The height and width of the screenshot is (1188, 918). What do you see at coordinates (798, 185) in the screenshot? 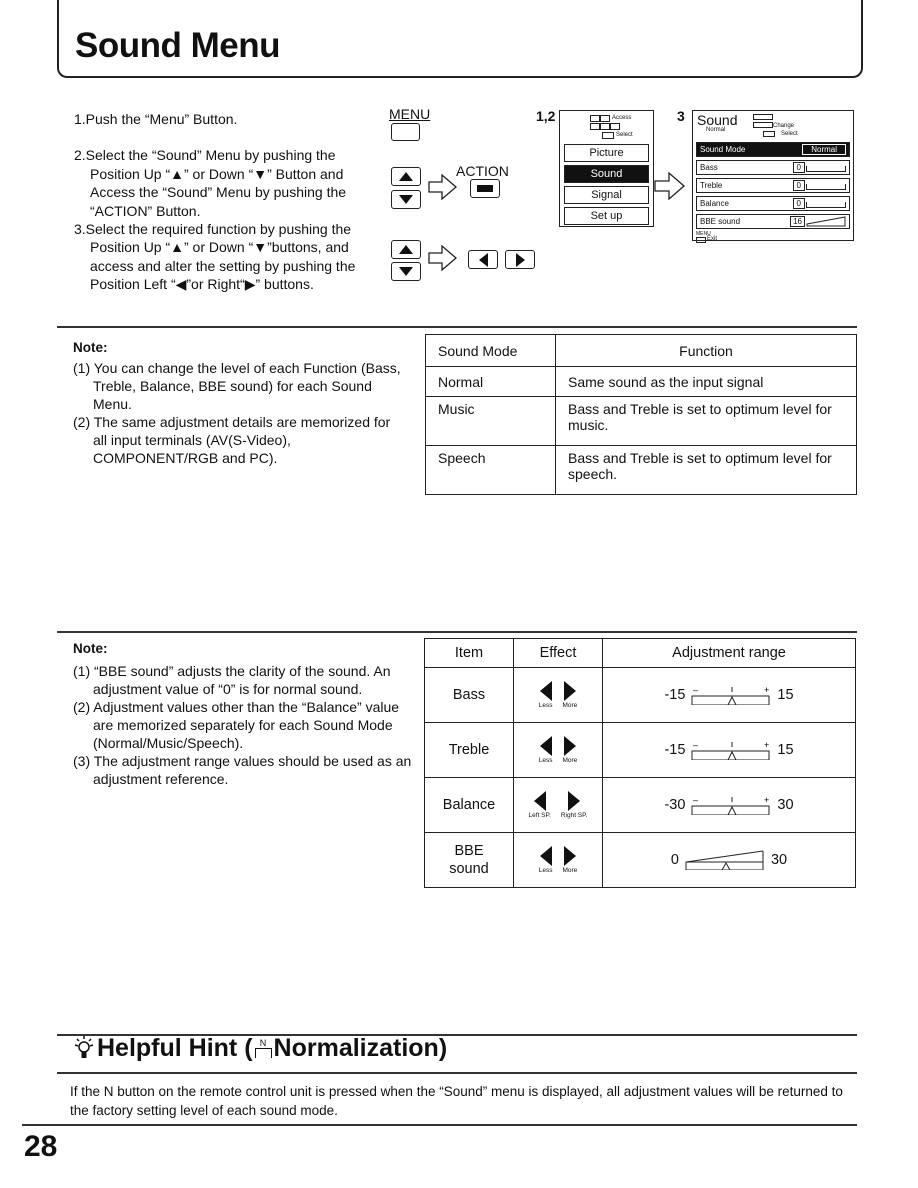
I see `treble-value: 0` at bounding box center [798, 185].